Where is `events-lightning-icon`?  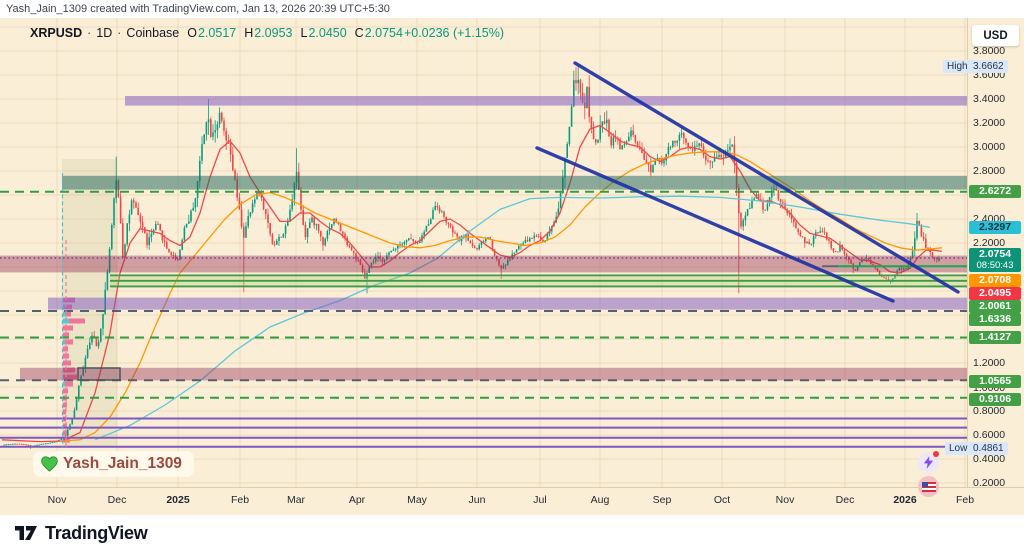
events-lightning-icon is located at coordinates (928, 462).